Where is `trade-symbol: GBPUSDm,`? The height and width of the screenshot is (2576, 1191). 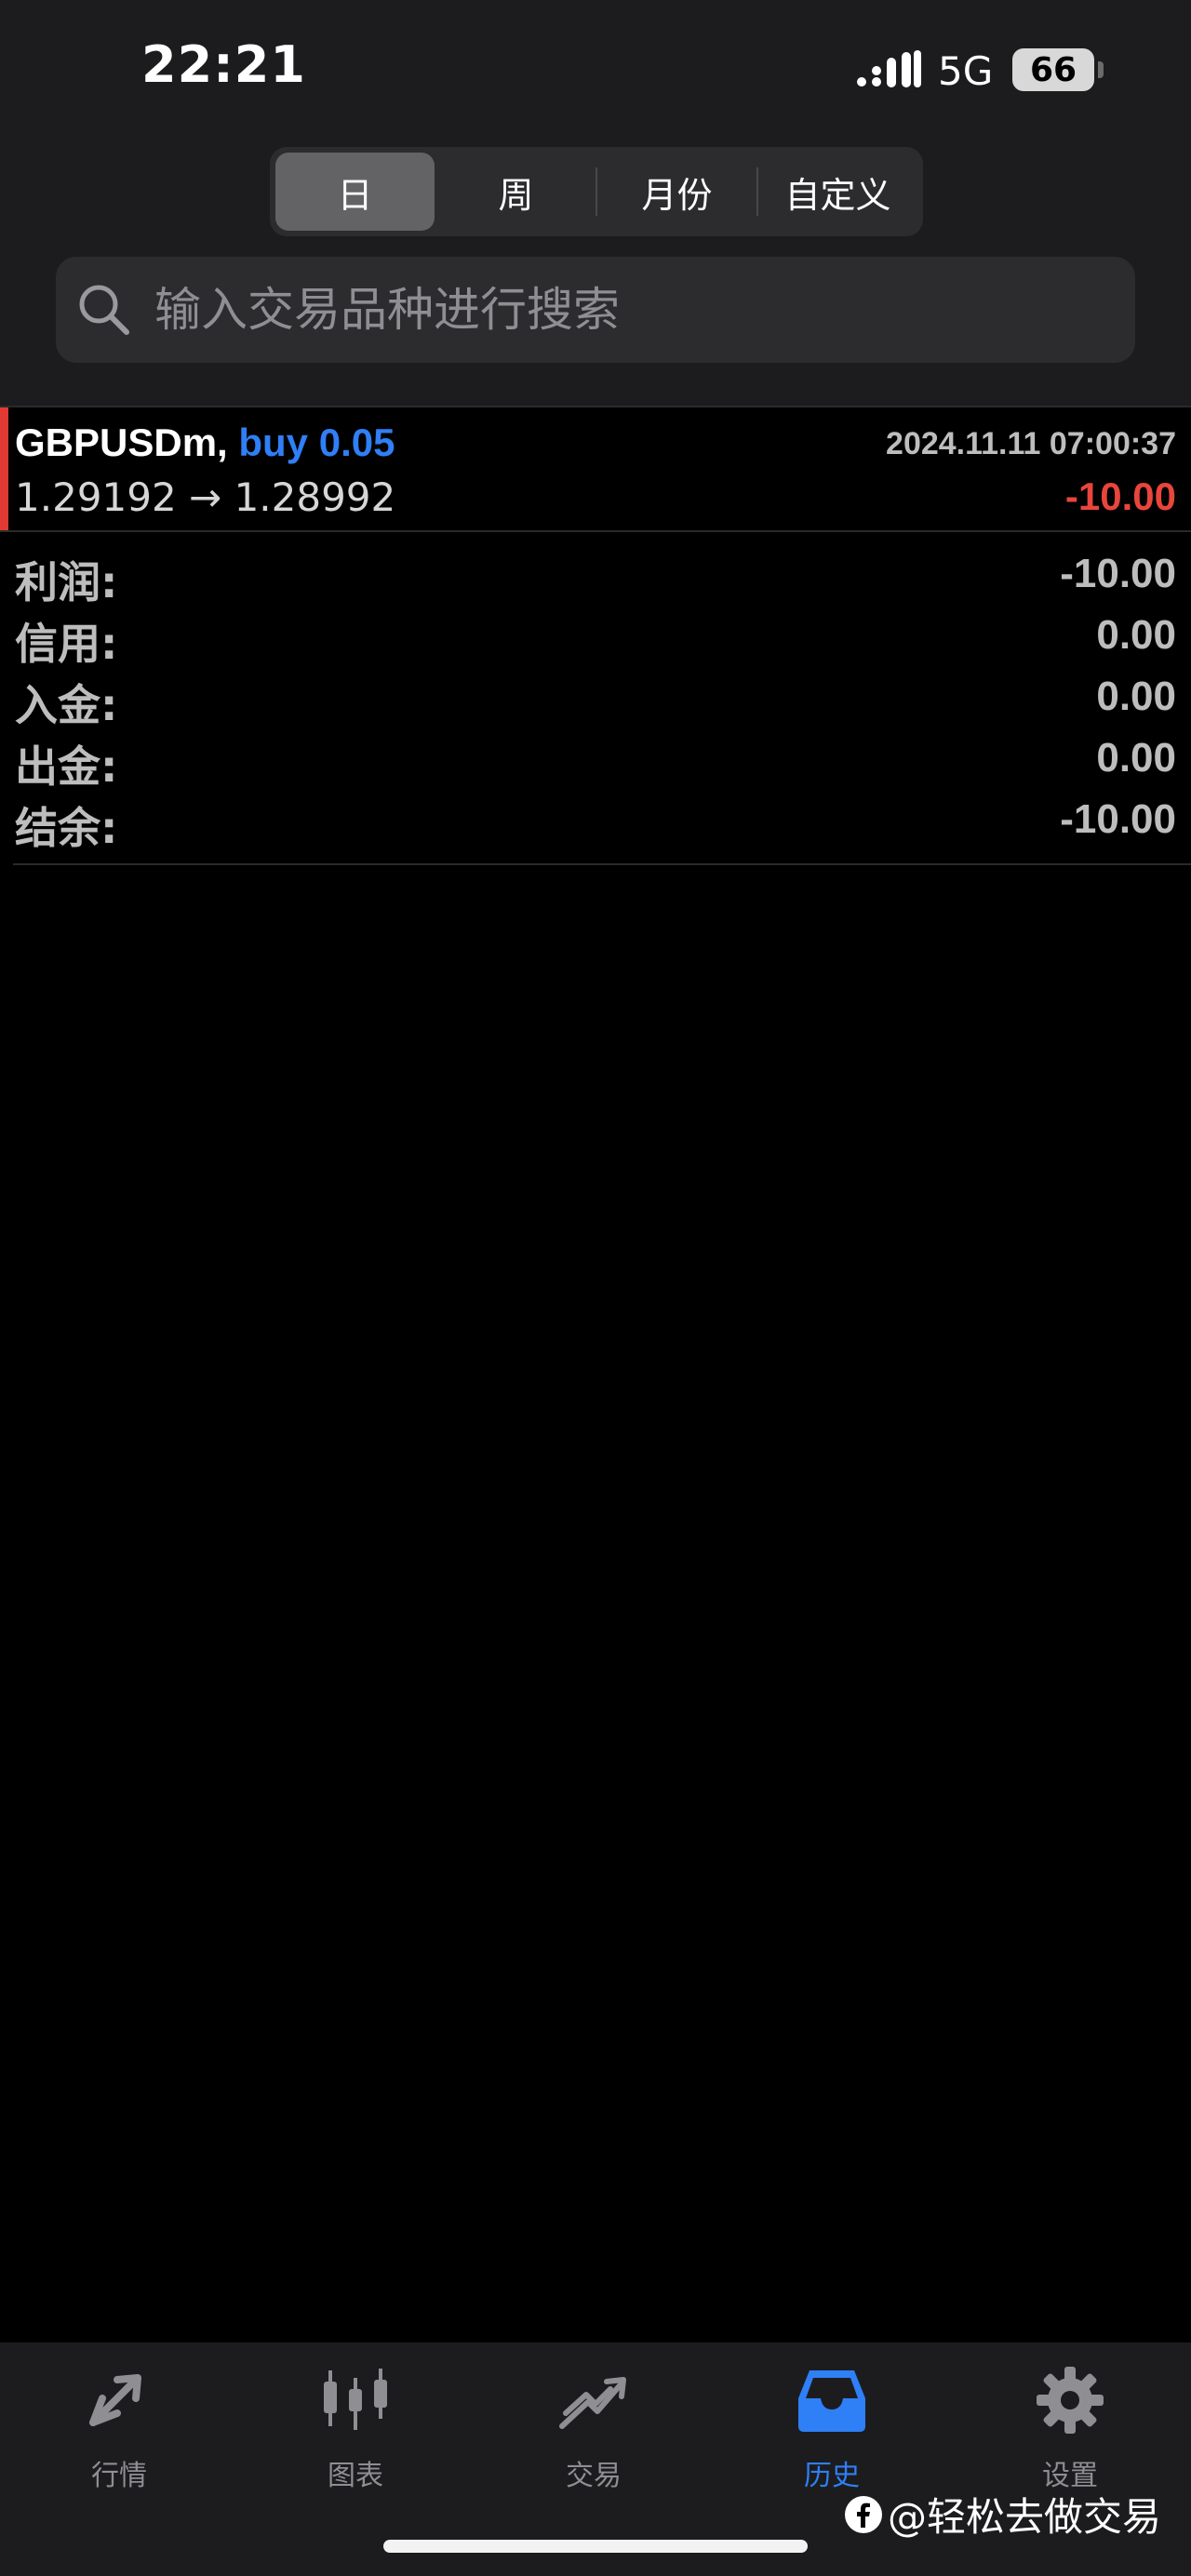
trade-symbol: GBPUSDm, is located at coordinates (121, 442).